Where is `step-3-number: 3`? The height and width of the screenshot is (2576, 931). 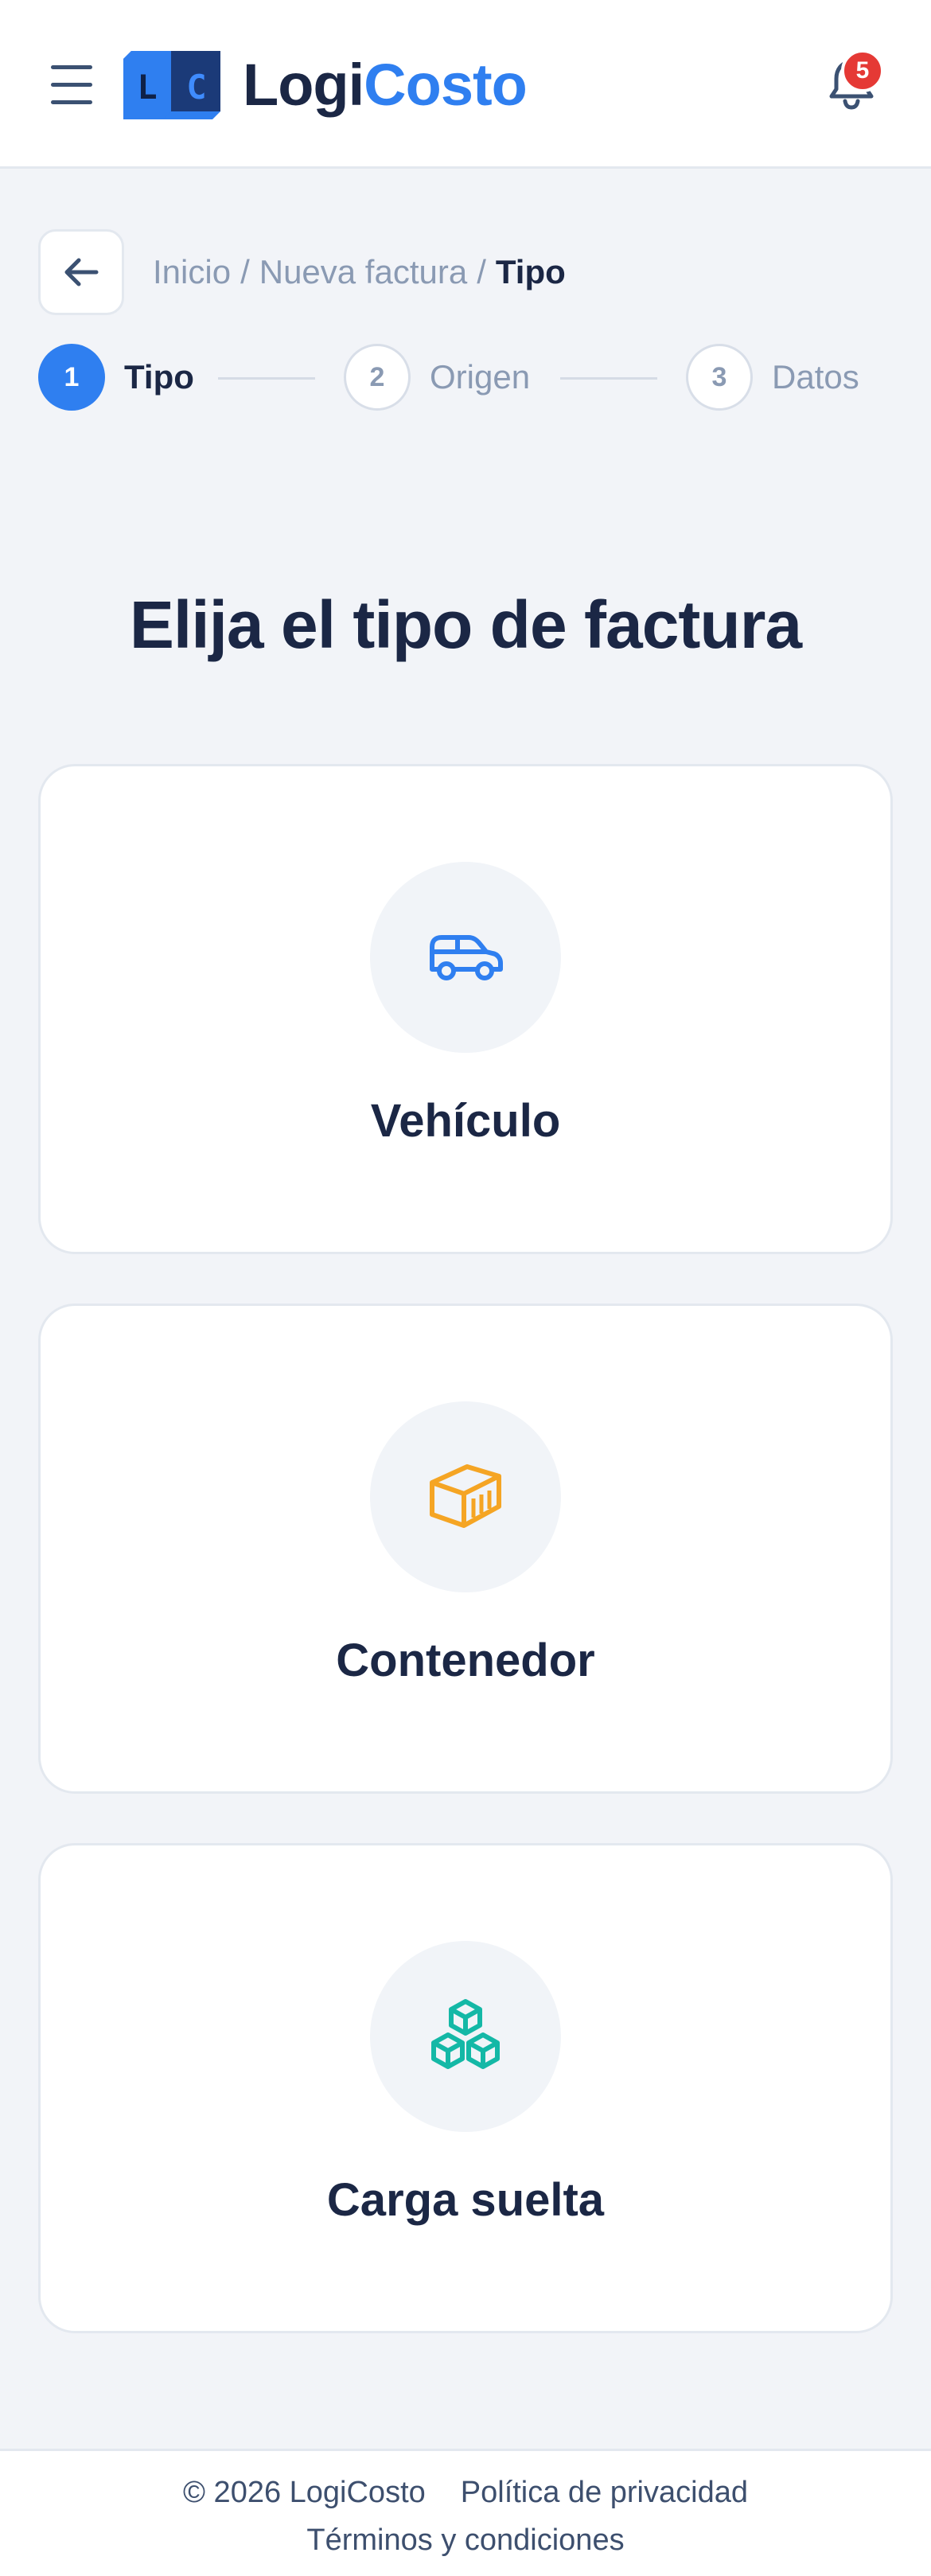
step-3-number: 3 is located at coordinates (719, 377).